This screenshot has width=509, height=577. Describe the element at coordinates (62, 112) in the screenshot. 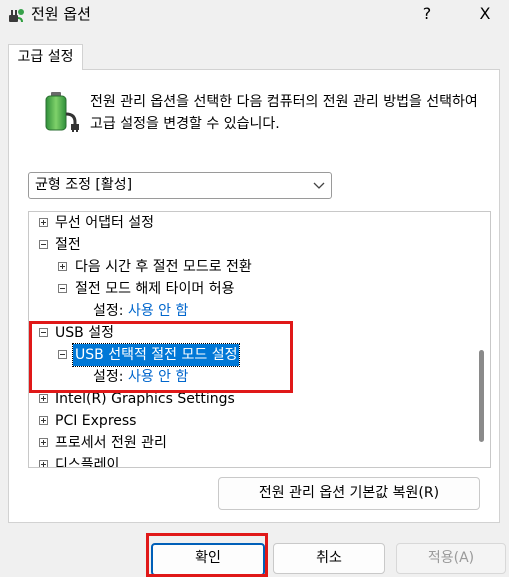

I see `battery-icon` at that location.